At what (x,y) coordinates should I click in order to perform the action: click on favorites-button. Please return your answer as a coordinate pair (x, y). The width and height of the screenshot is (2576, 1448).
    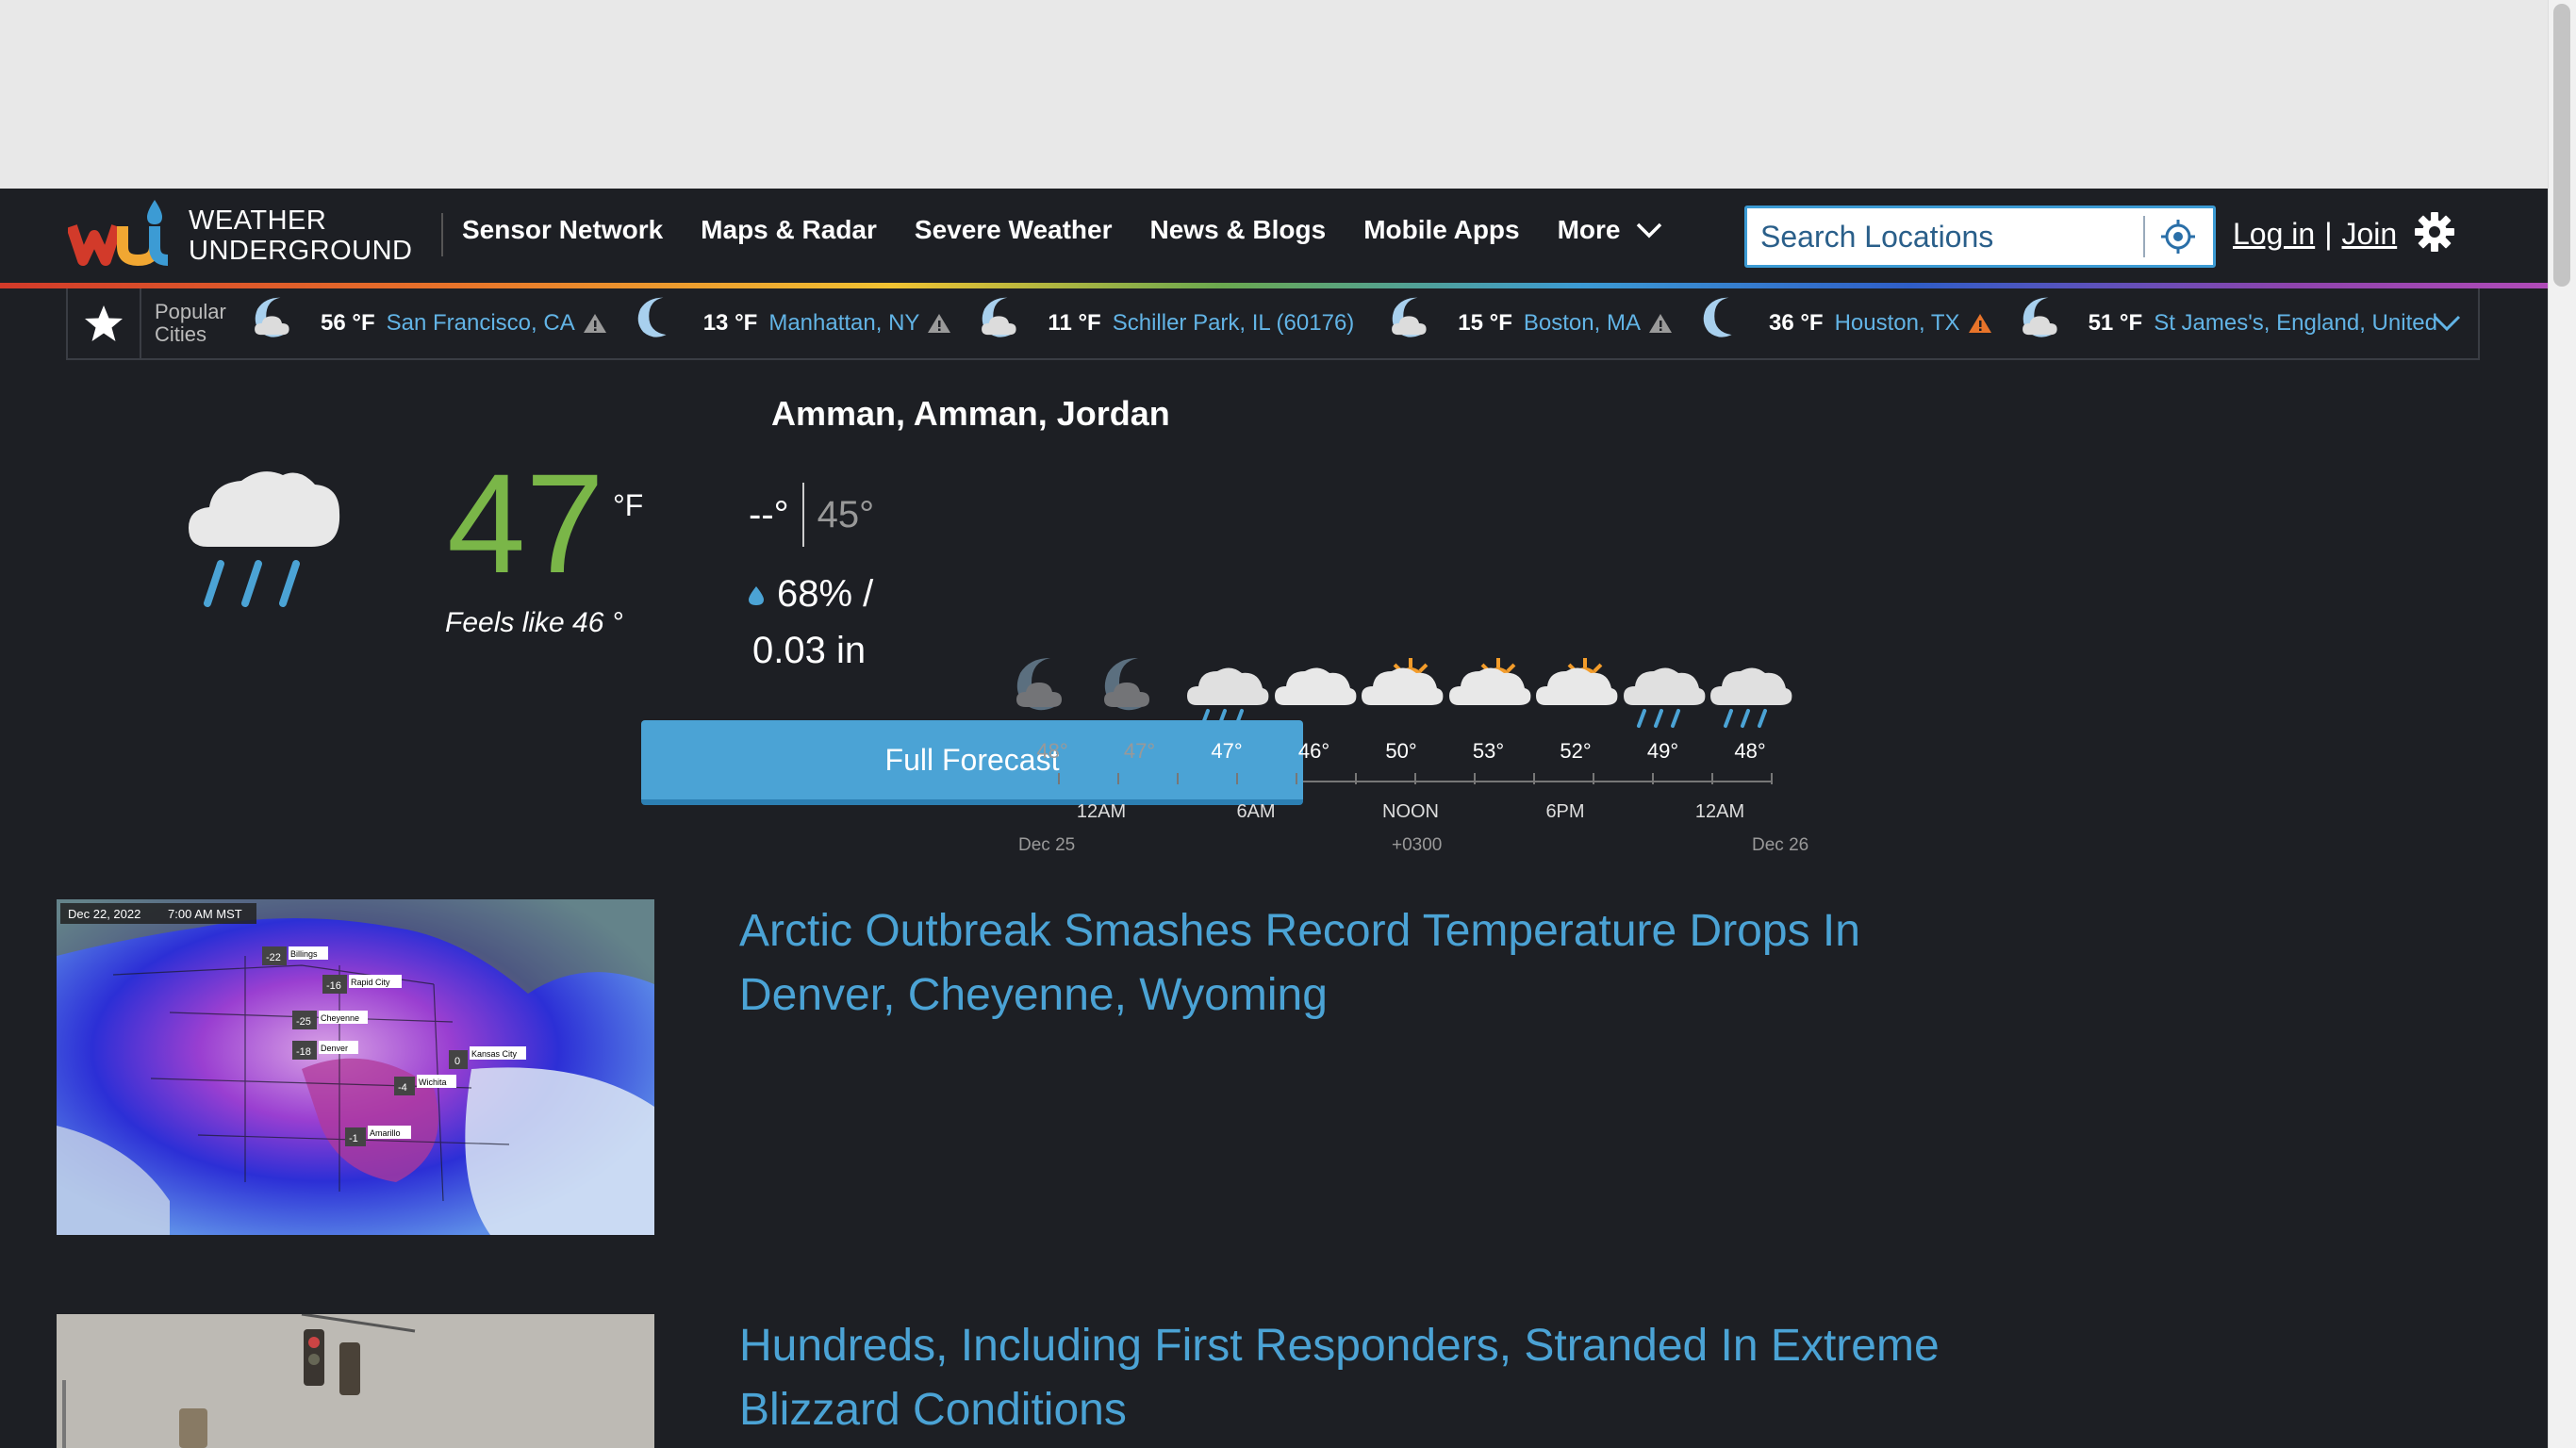
    Looking at the image, I should click on (104, 323).